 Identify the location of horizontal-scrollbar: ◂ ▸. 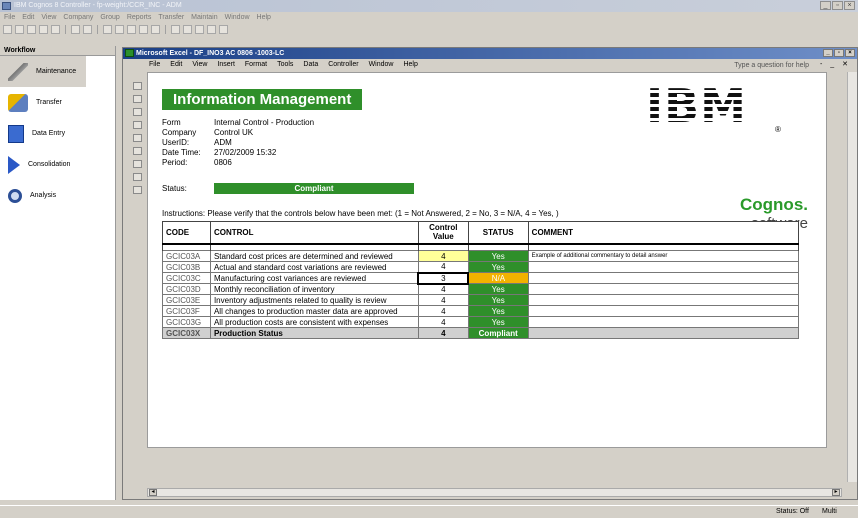
(494, 492).